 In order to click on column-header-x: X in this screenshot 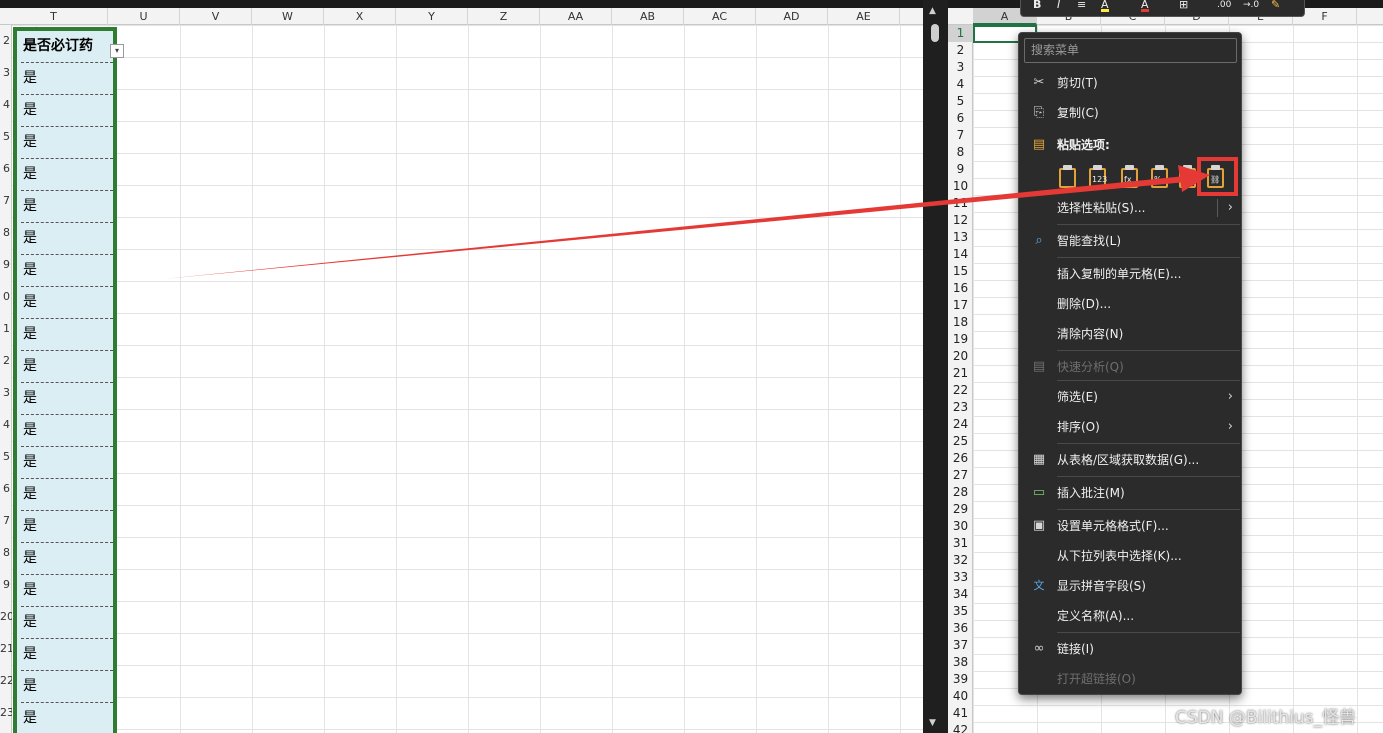, I will do `click(360, 16)`.